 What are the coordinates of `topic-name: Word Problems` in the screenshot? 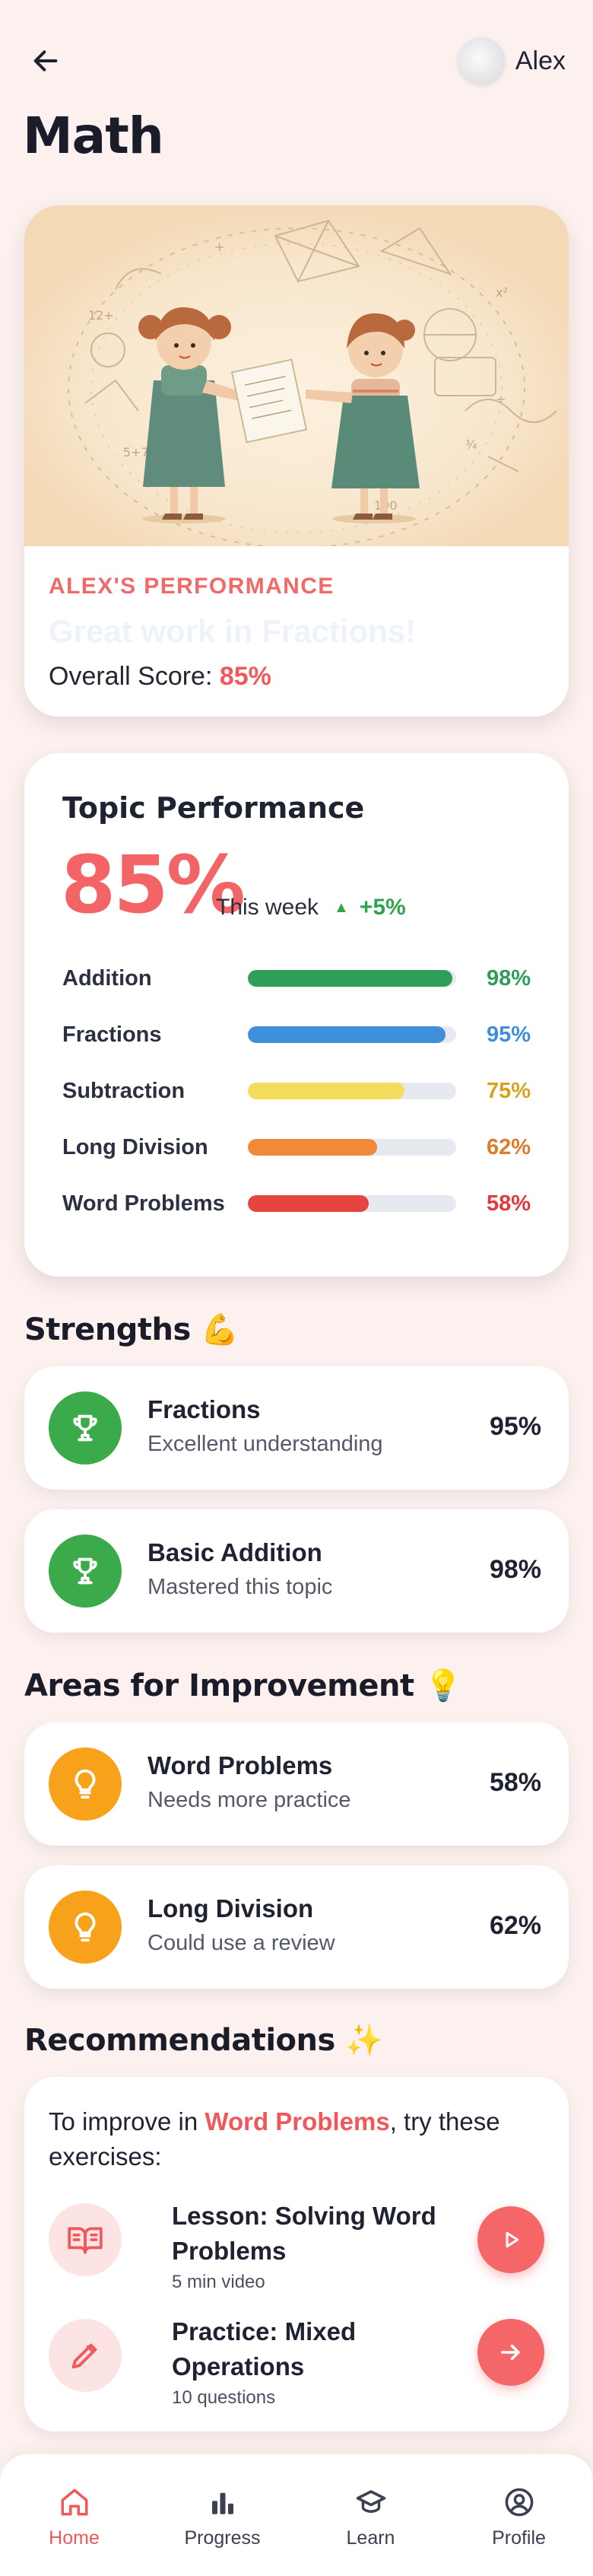 It's located at (143, 1203).